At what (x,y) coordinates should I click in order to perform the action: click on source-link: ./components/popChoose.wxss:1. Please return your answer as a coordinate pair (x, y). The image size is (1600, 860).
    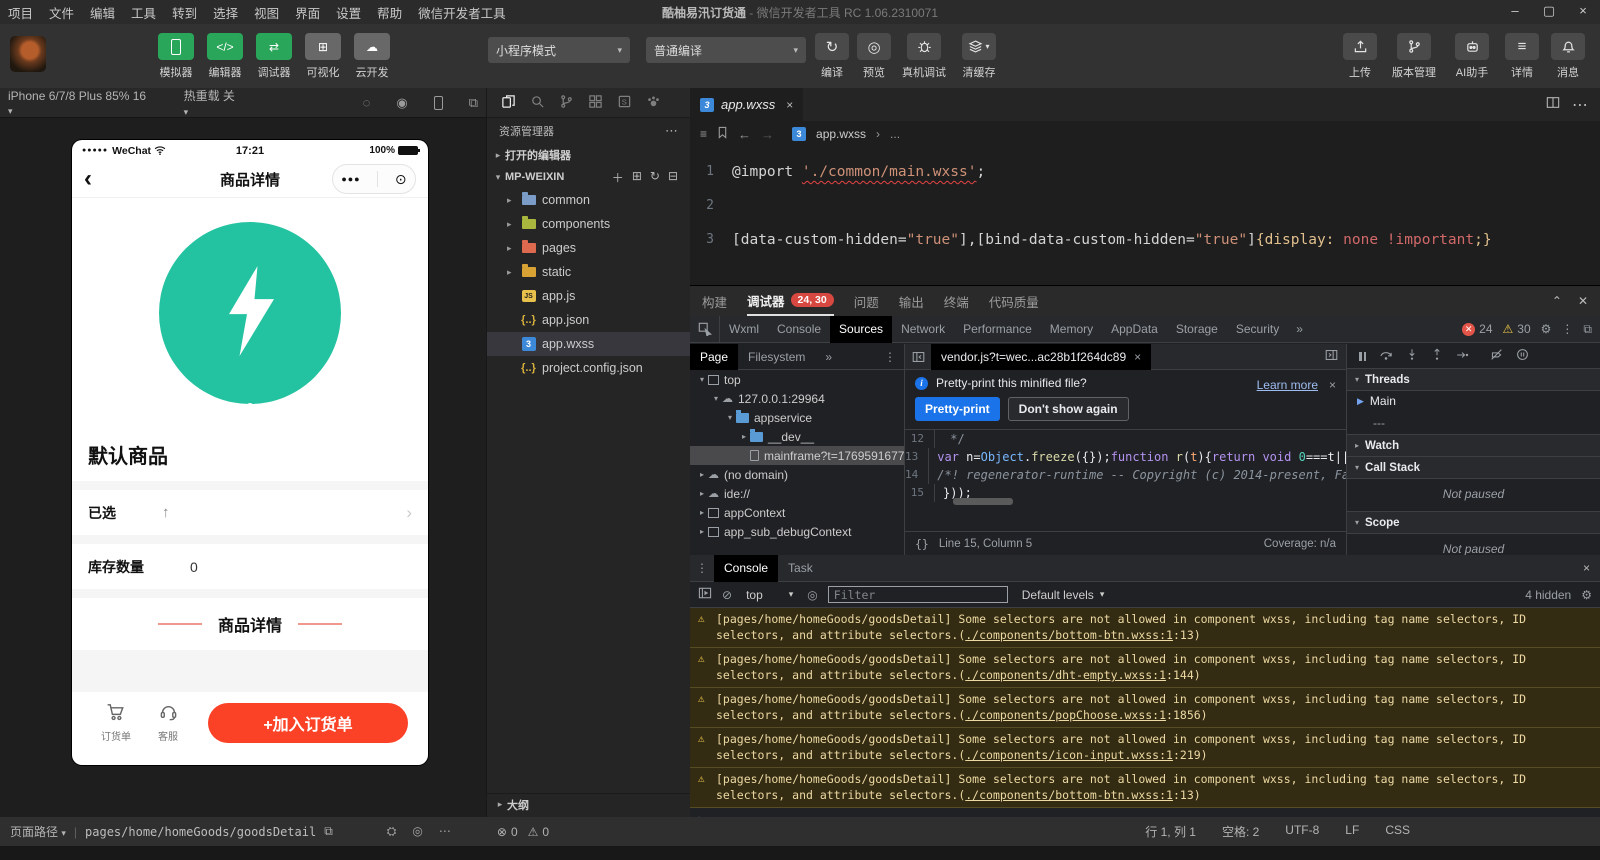
    Looking at the image, I should click on (1065, 715).